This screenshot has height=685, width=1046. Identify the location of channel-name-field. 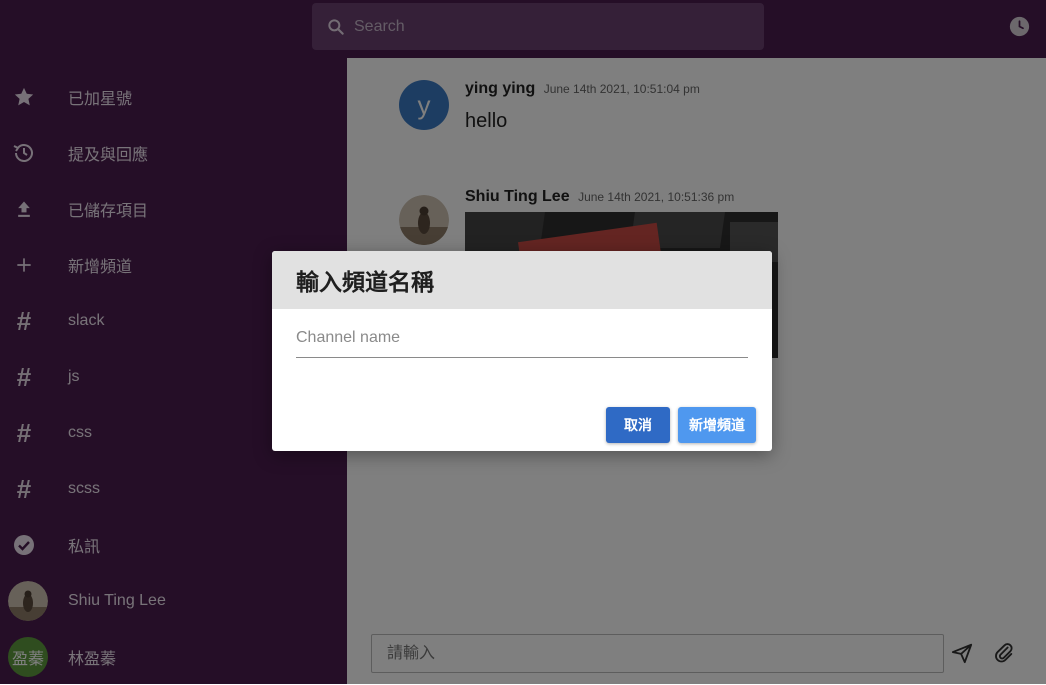
(522, 343).